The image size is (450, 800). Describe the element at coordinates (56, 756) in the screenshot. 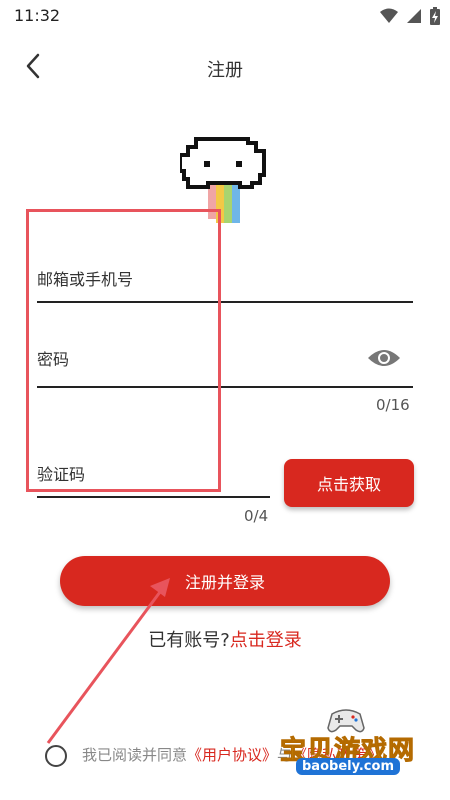

I see `agreement-radio` at that location.